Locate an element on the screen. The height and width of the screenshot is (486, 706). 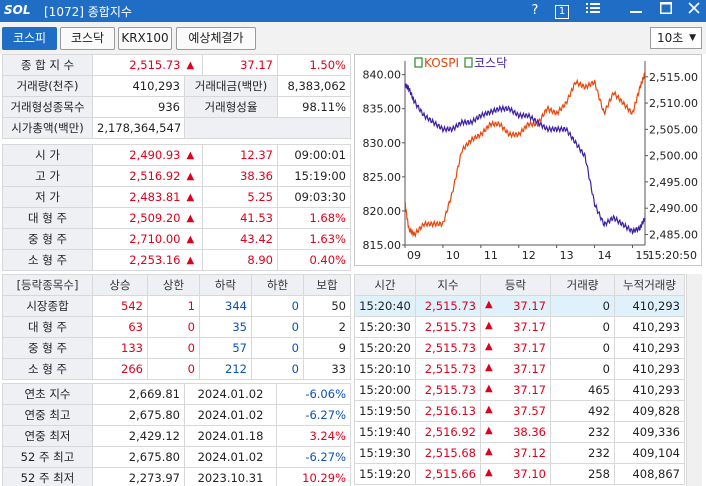
lower-limit-count: 0 is located at coordinates (277, 348).